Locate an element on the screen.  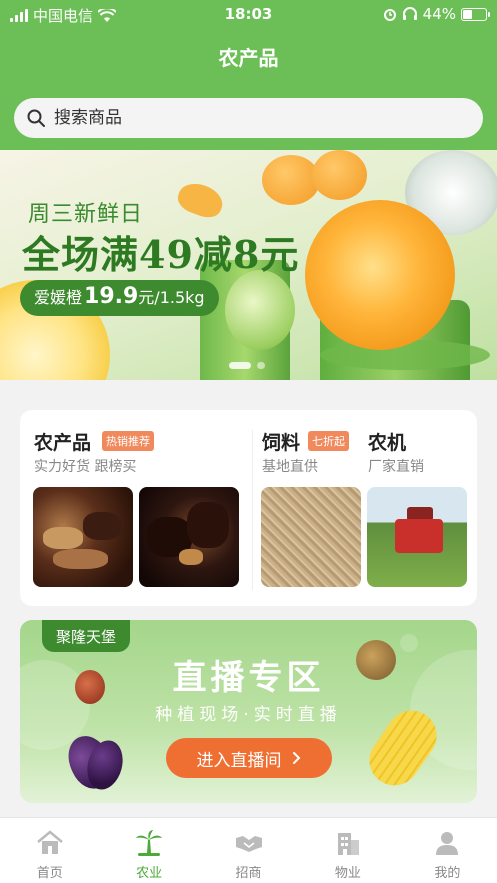
brand-badge: 聚隆天堡 is located at coordinates (86, 636).